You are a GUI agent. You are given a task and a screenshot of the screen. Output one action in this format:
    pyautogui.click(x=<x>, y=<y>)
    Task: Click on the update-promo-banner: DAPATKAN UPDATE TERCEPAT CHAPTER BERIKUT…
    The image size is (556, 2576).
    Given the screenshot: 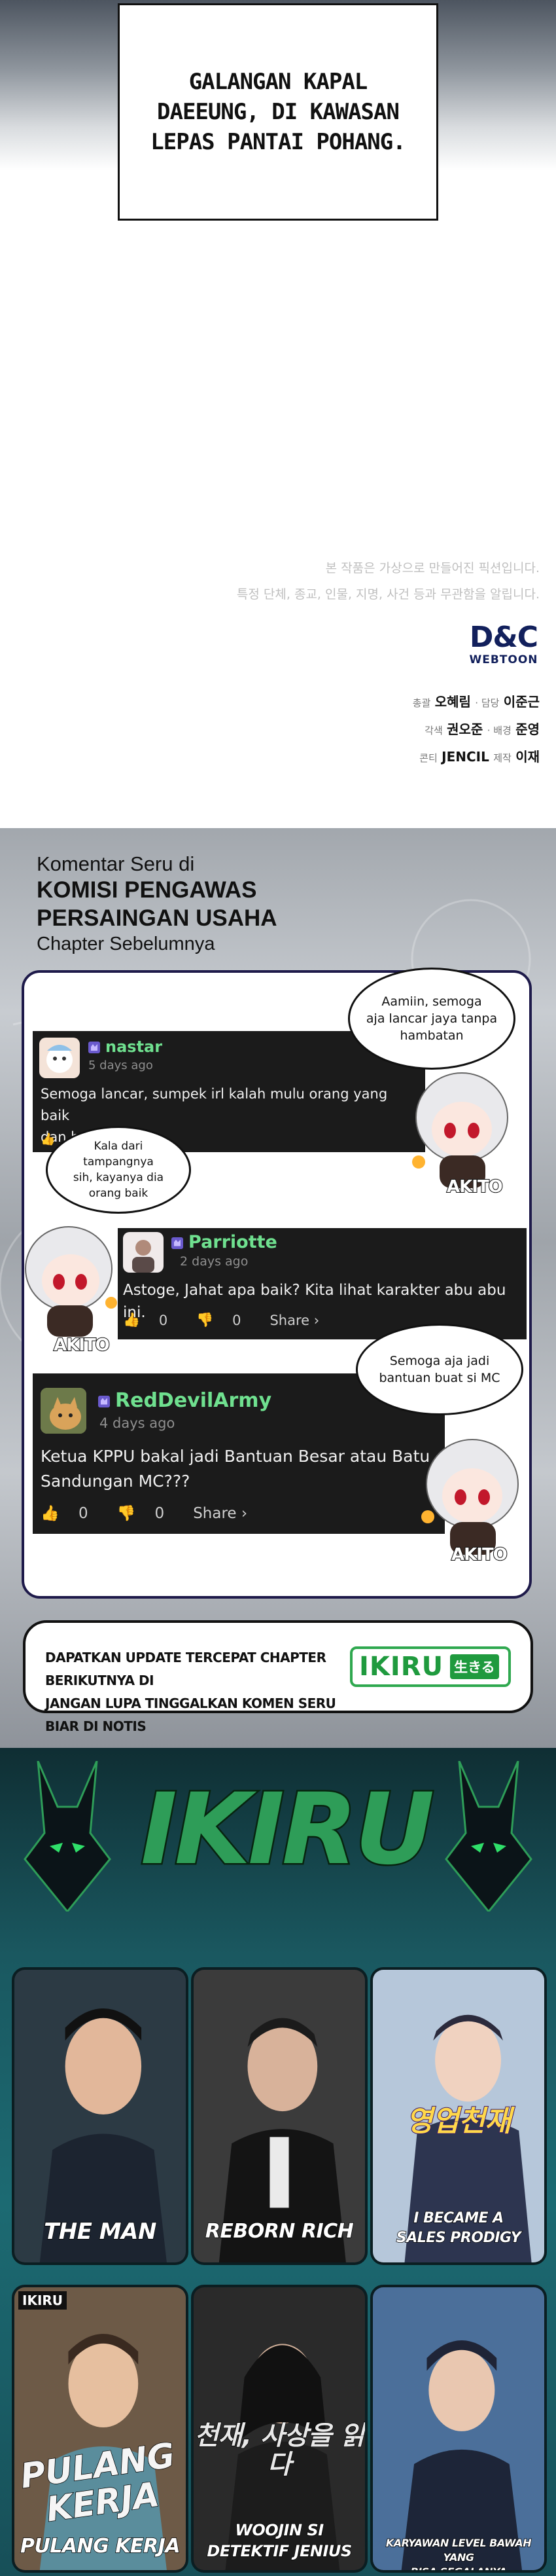 What is the action you would take?
    pyautogui.click(x=278, y=1677)
    